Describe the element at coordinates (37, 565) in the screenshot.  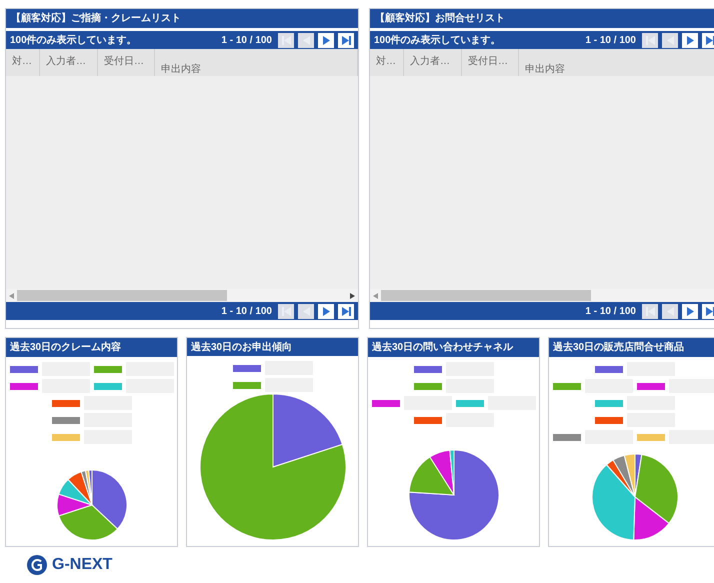
I see `logo-icon` at that location.